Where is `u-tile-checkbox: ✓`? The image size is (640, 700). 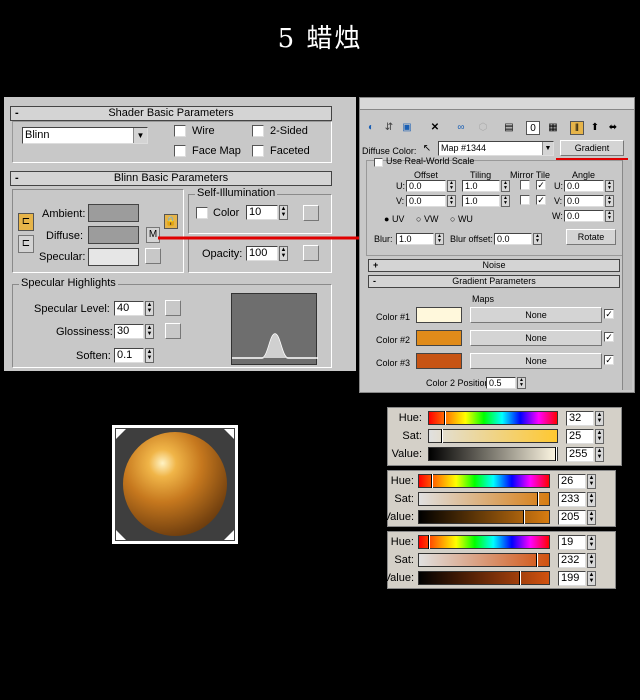 u-tile-checkbox: ✓ is located at coordinates (541, 185).